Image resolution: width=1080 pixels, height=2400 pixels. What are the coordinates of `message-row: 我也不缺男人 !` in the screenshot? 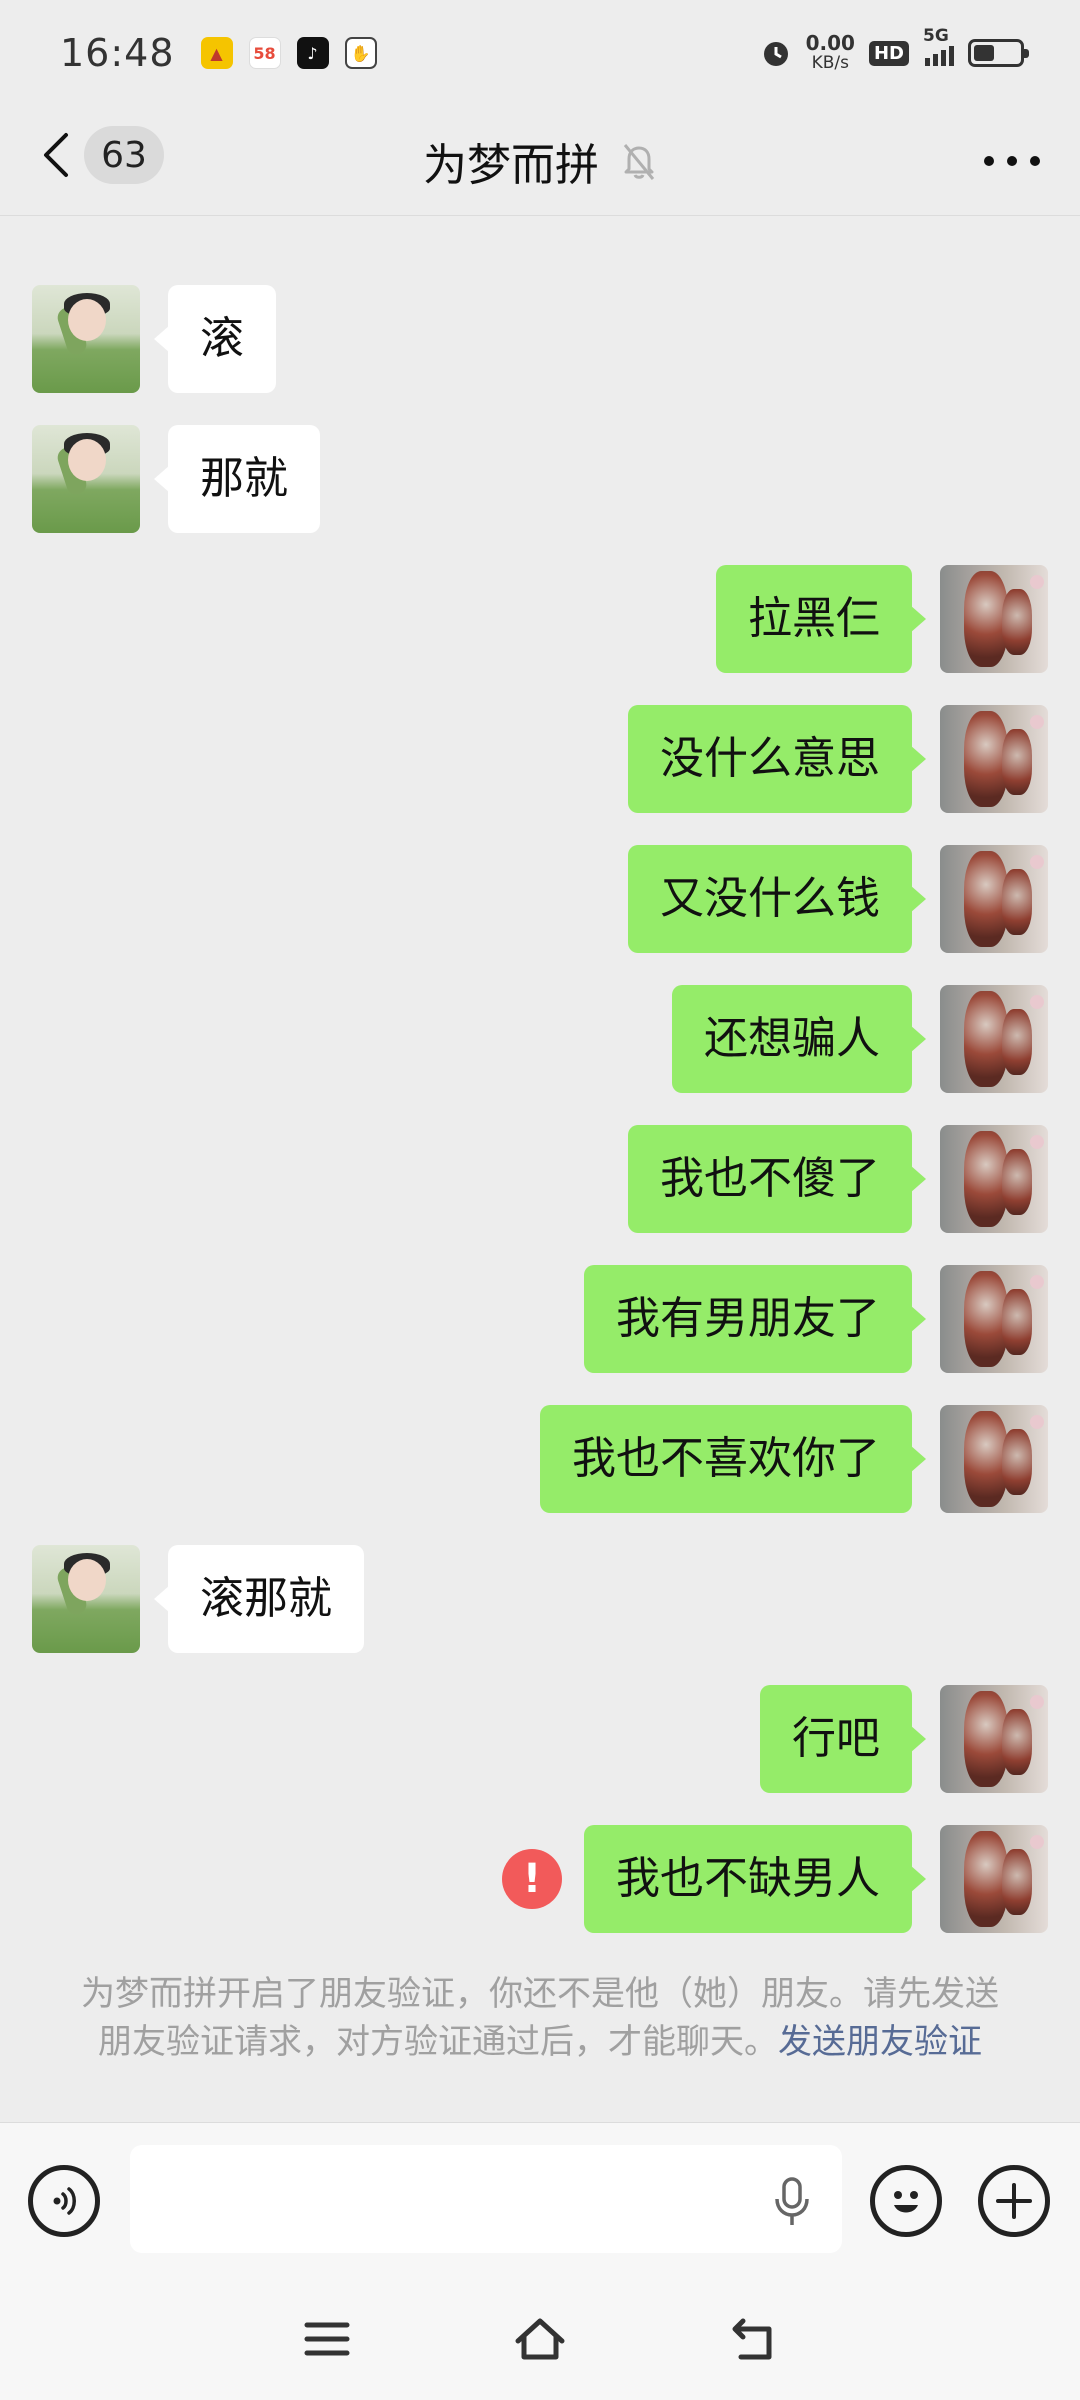 It's located at (775, 1879).